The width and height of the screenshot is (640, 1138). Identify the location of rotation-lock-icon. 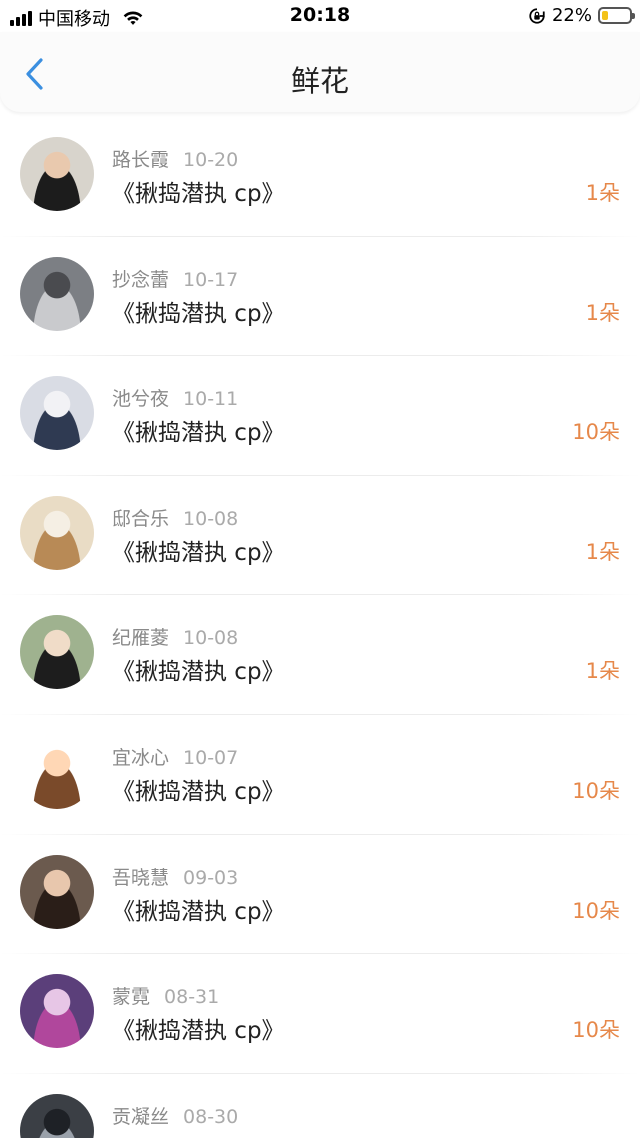
(537, 15).